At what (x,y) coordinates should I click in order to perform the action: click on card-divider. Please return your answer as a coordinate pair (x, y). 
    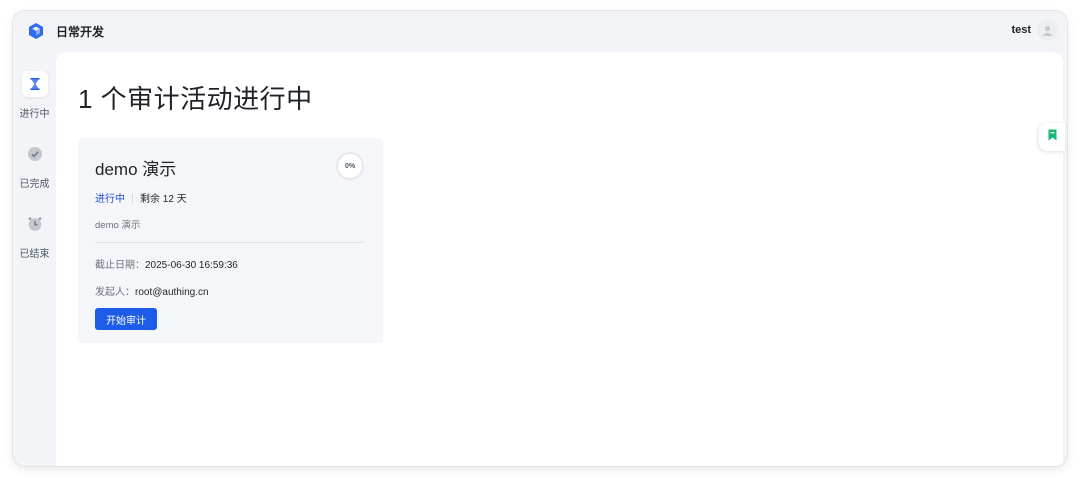
    Looking at the image, I should click on (230, 242).